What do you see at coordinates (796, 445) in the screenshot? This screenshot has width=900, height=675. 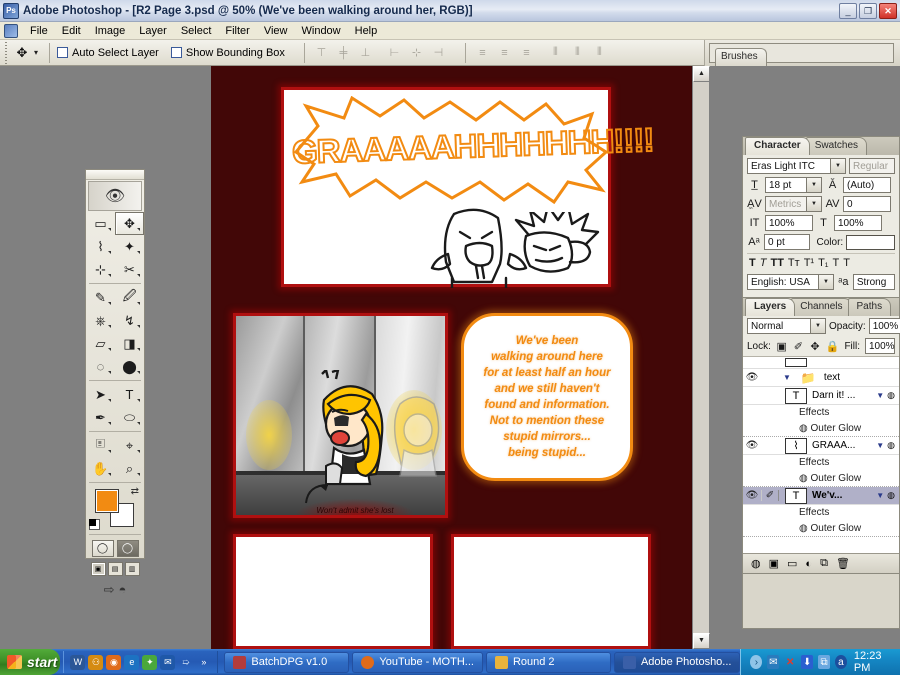 I see `shape-layer-icon: ⌇` at bounding box center [796, 445].